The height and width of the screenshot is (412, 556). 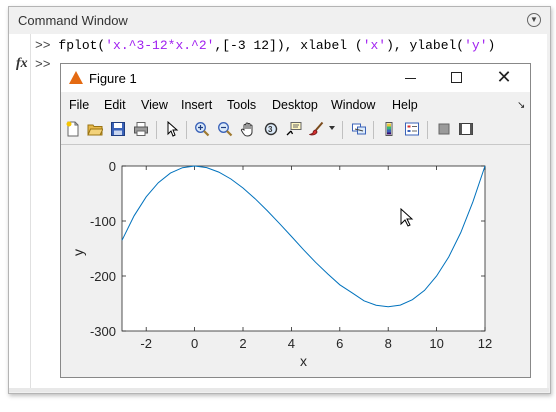 What do you see at coordinates (248, 129) in the screenshot?
I see `pan-icon` at bounding box center [248, 129].